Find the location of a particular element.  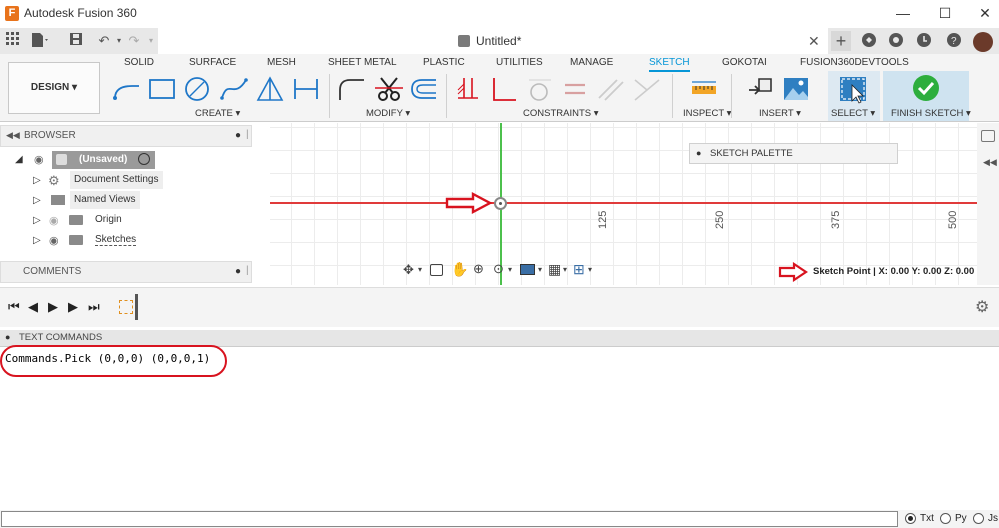

inspect-group-label: INSPECT ▾ is located at coordinates (707, 113).